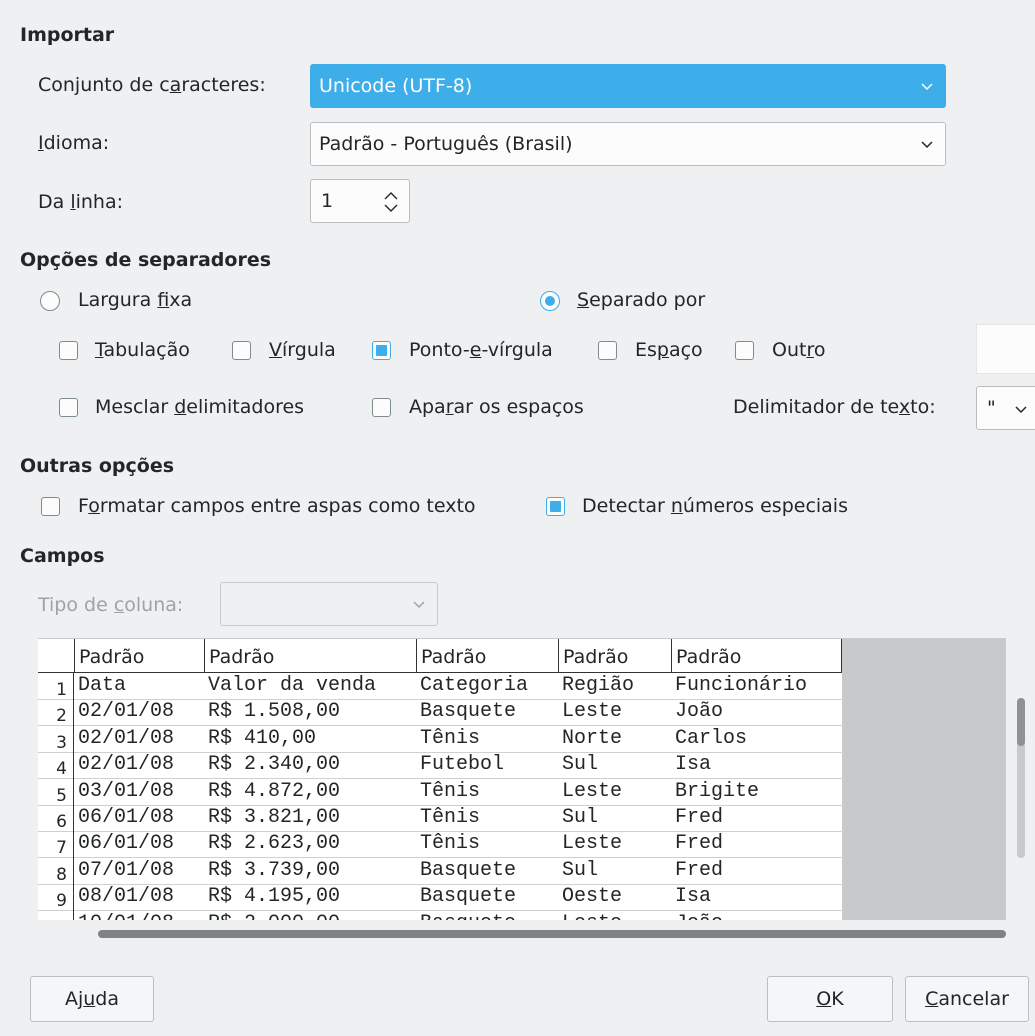 The width and height of the screenshot is (1035, 1036). I want to click on space-label: Espaço, so click(669, 350).